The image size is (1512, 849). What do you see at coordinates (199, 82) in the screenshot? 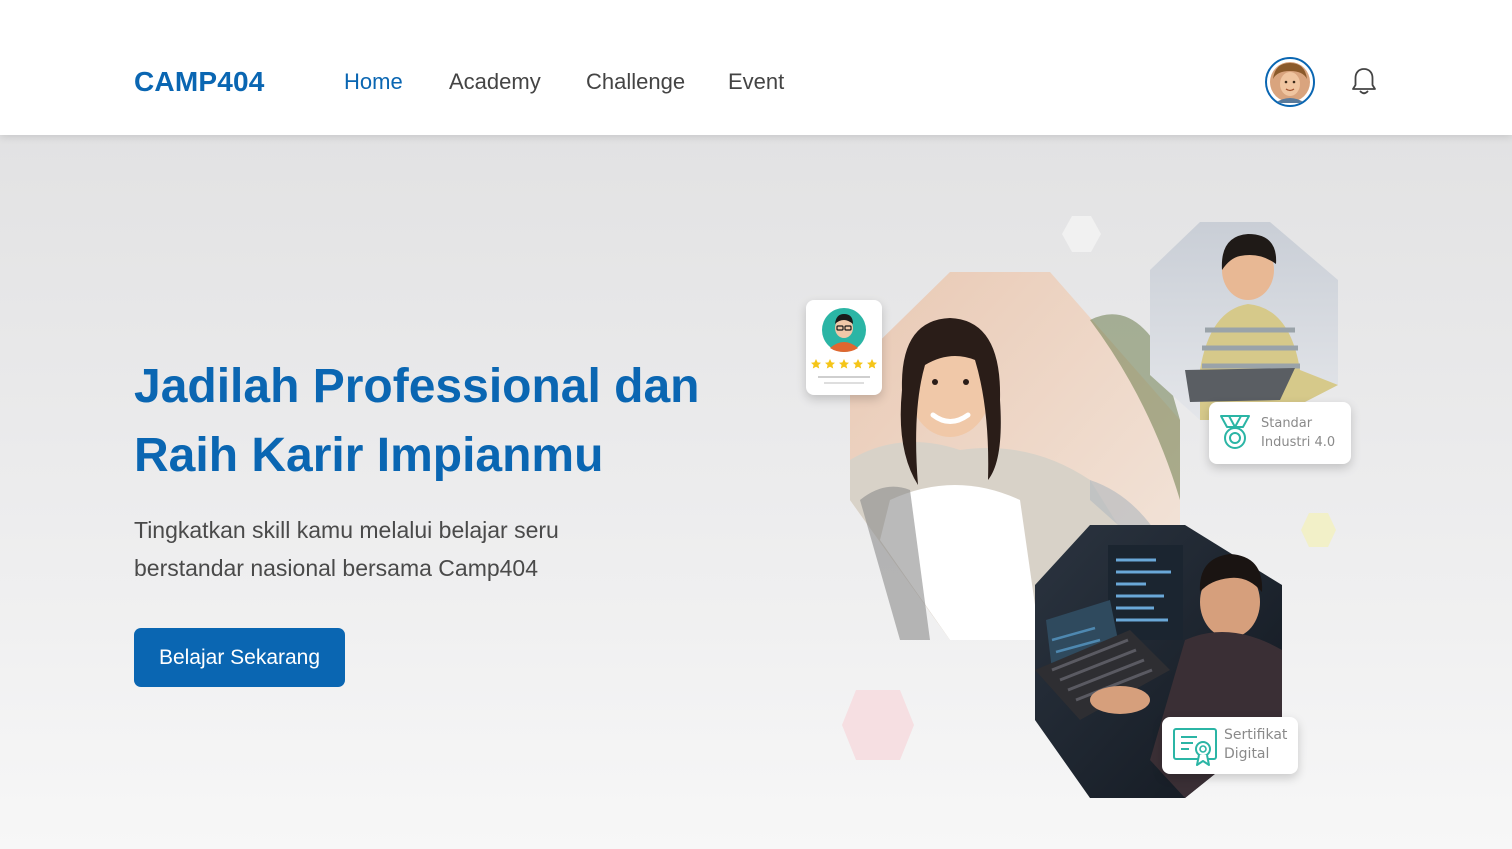
I see `brand-logo: CAMP404` at bounding box center [199, 82].